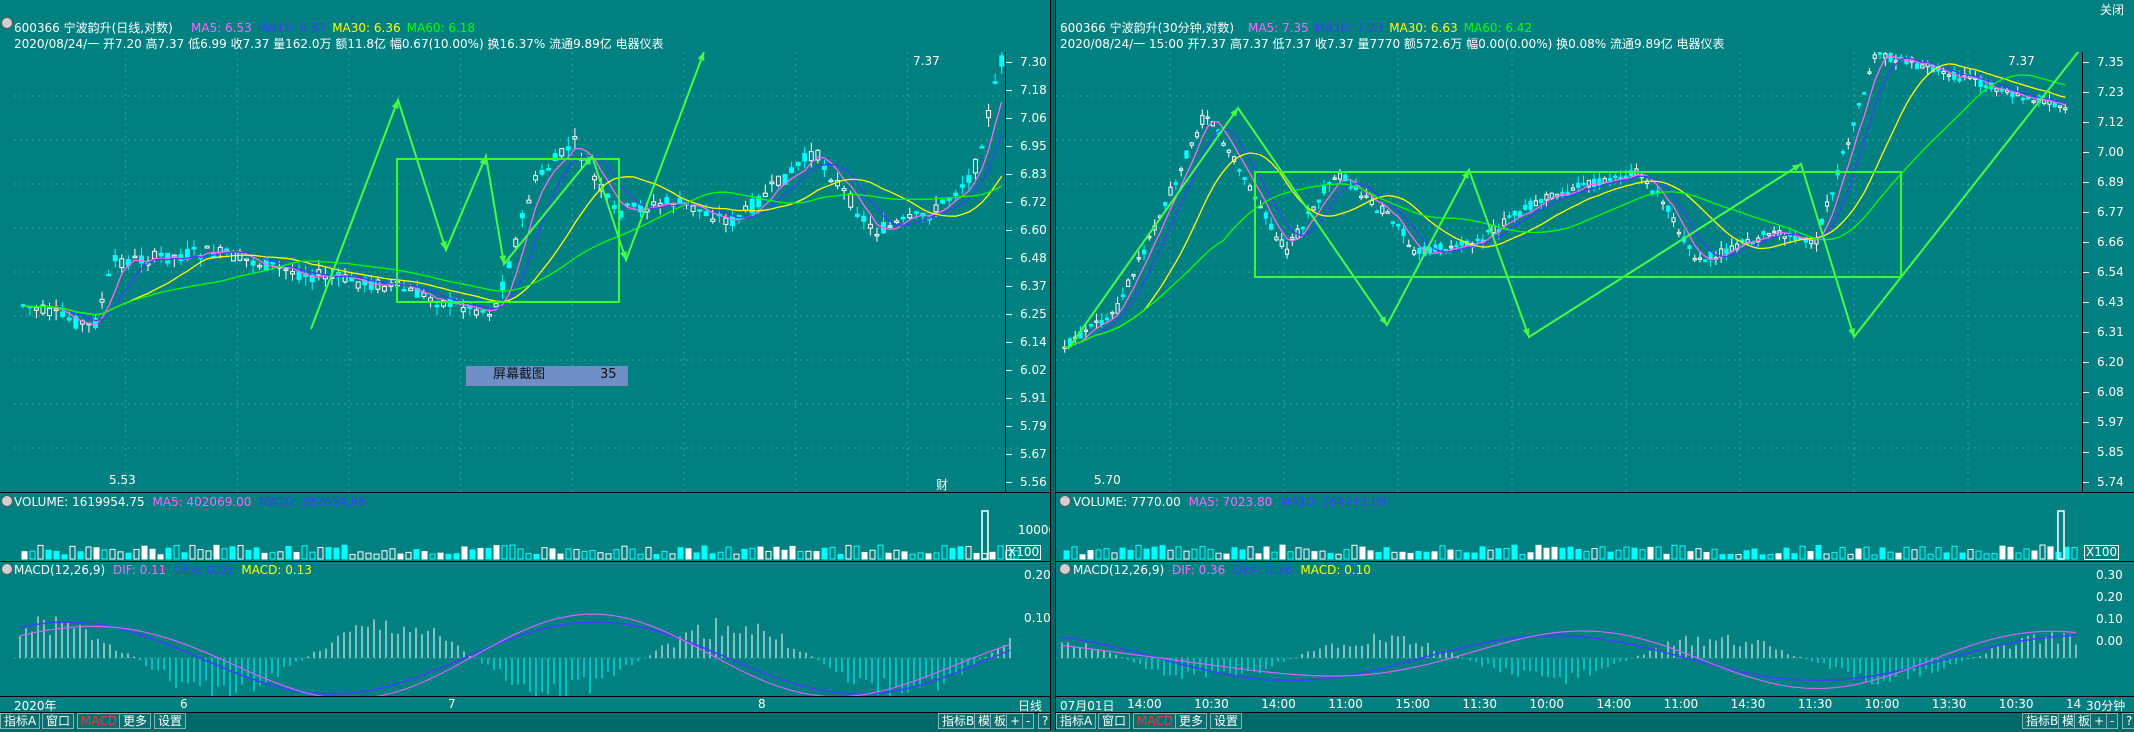 Image resolution: width=2134 pixels, height=732 pixels. What do you see at coordinates (2112, 10) in the screenshot?
I see `close-corner-label: 关闭` at bounding box center [2112, 10].